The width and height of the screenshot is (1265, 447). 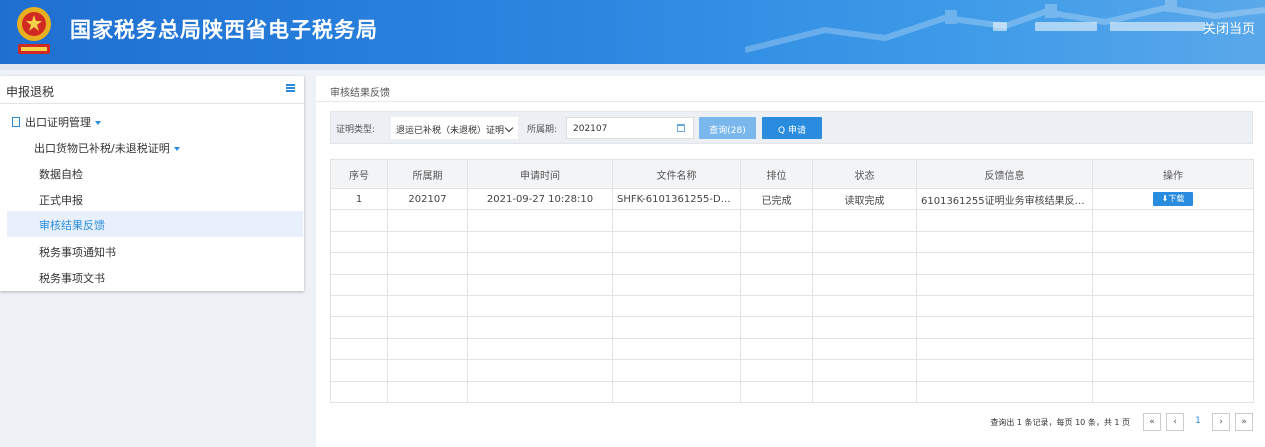 What do you see at coordinates (632, 32) in the screenshot?
I see `app-header: 国家税务总局陕西省电子税务局 关闭当页` at bounding box center [632, 32].